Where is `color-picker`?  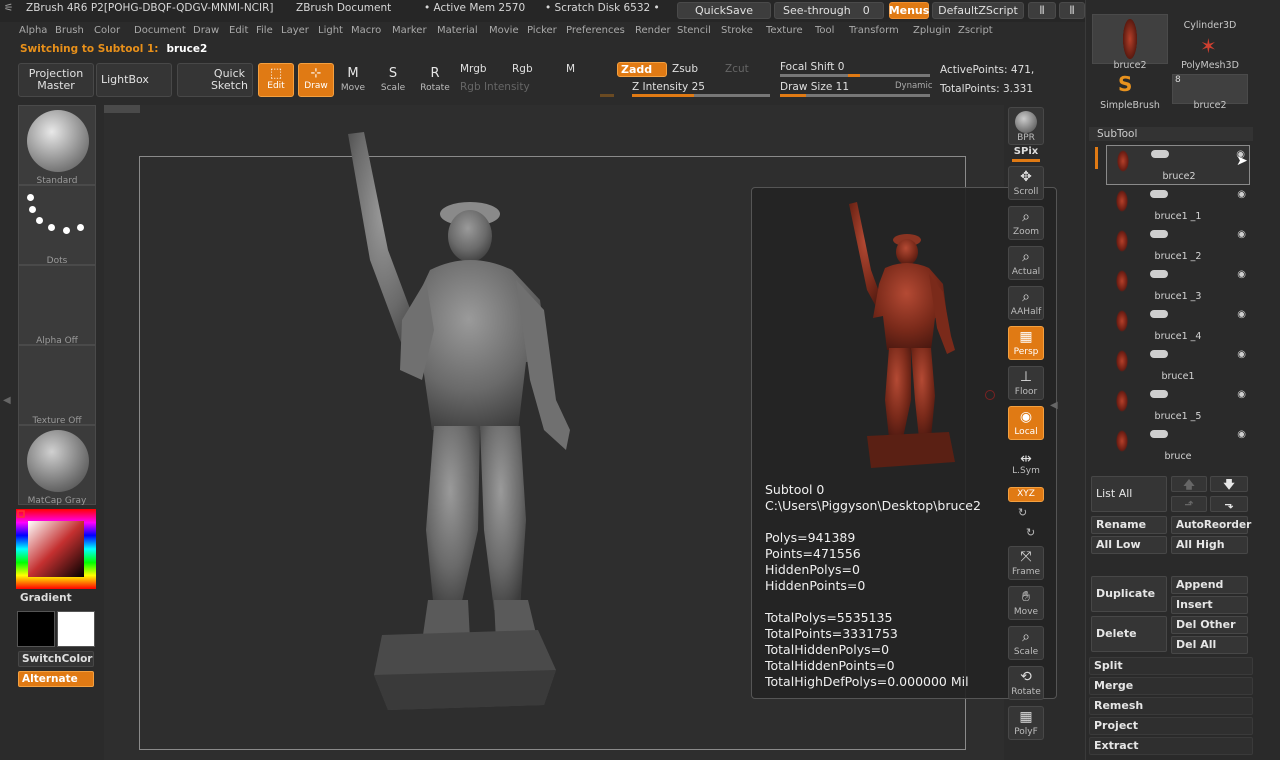 color-picker is located at coordinates (56, 549).